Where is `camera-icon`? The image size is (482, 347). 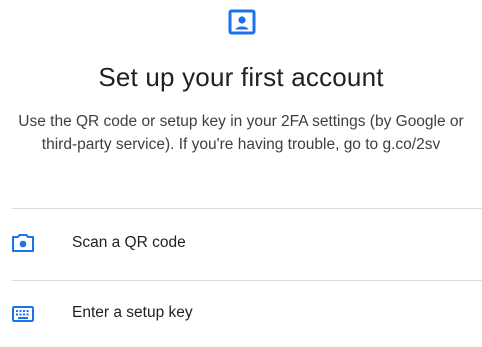
camera-icon is located at coordinates (23, 243).